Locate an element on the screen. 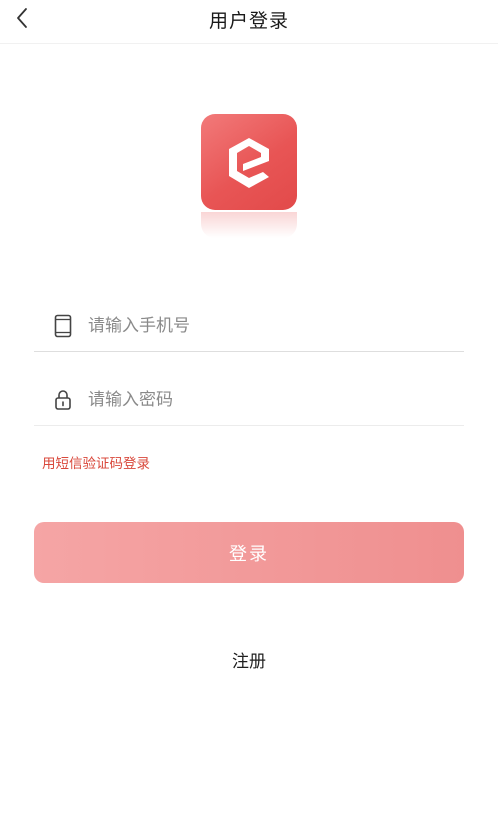 This screenshot has width=498, height=815. lock-icon is located at coordinates (63, 400).